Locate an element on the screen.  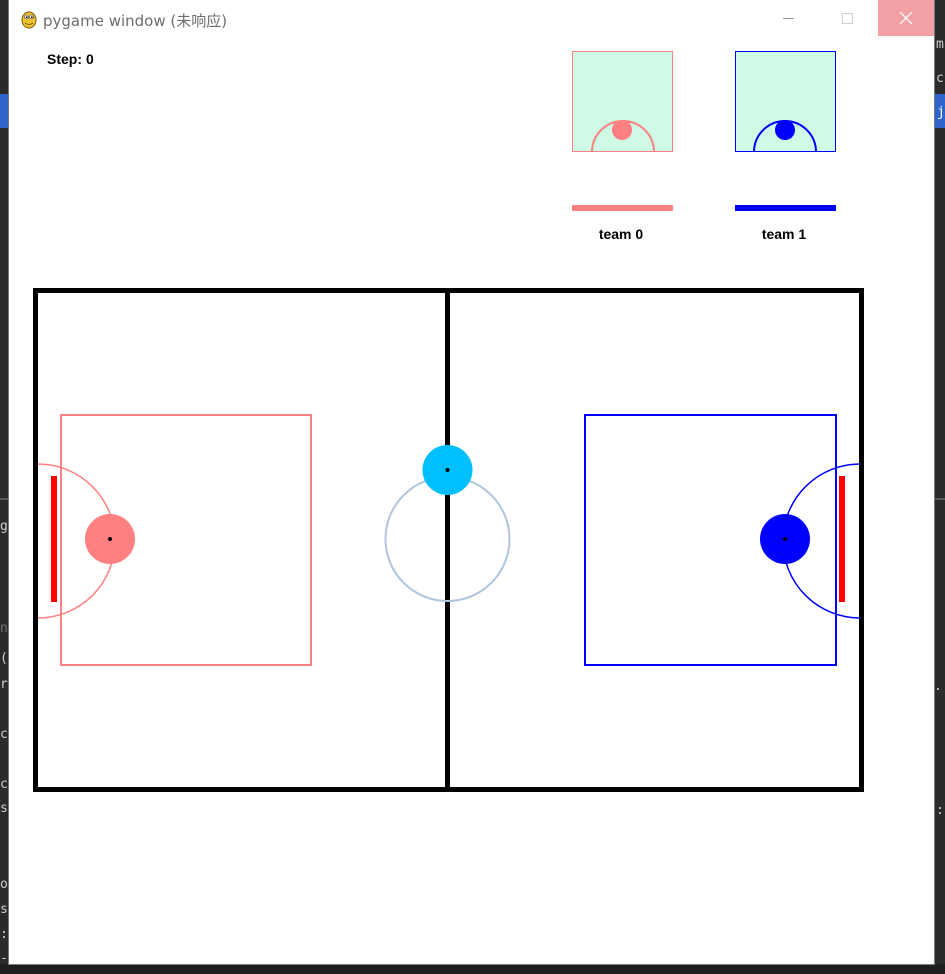
team-1-agent-center is located at coordinates (785, 539).